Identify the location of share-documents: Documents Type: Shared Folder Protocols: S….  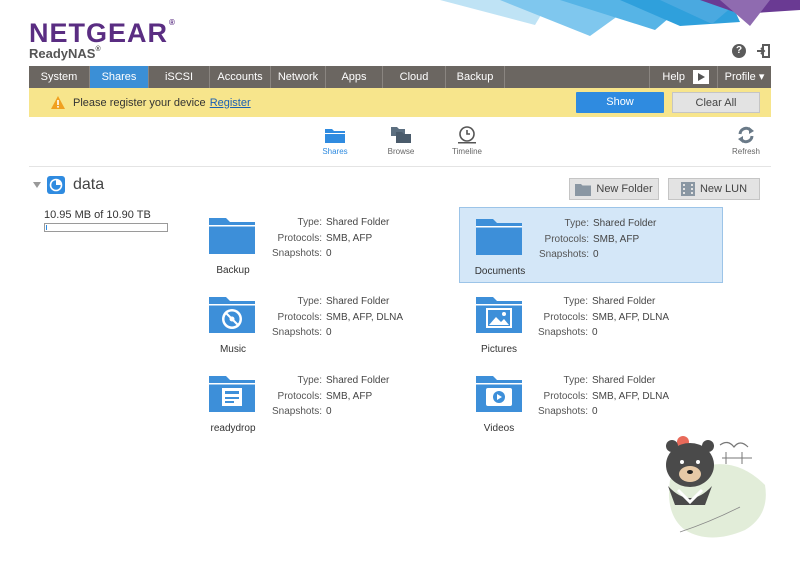
(591, 245).